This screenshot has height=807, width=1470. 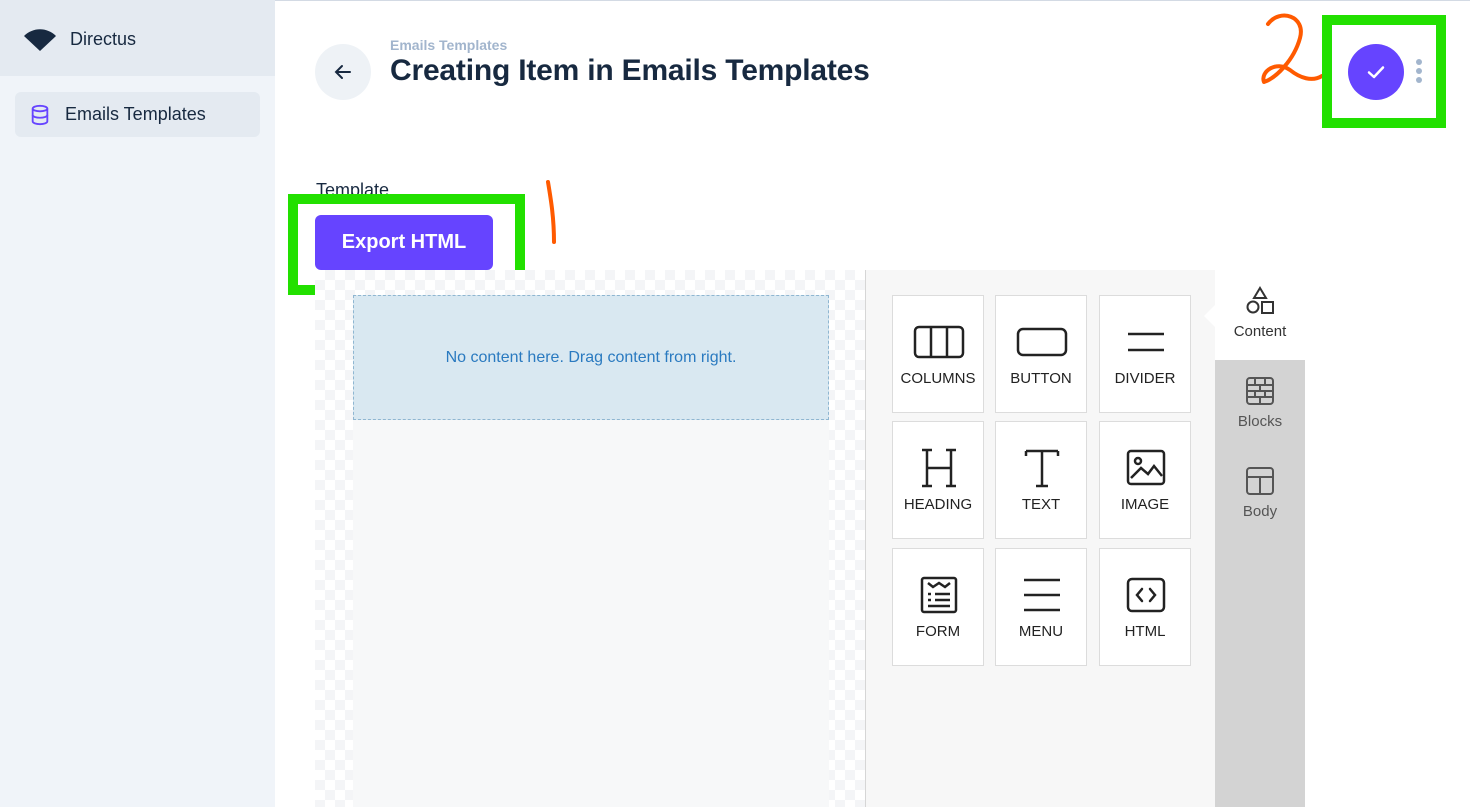 What do you see at coordinates (872, 0) in the screenshot?
I see `header-divider` at bounding box center [872, 0].